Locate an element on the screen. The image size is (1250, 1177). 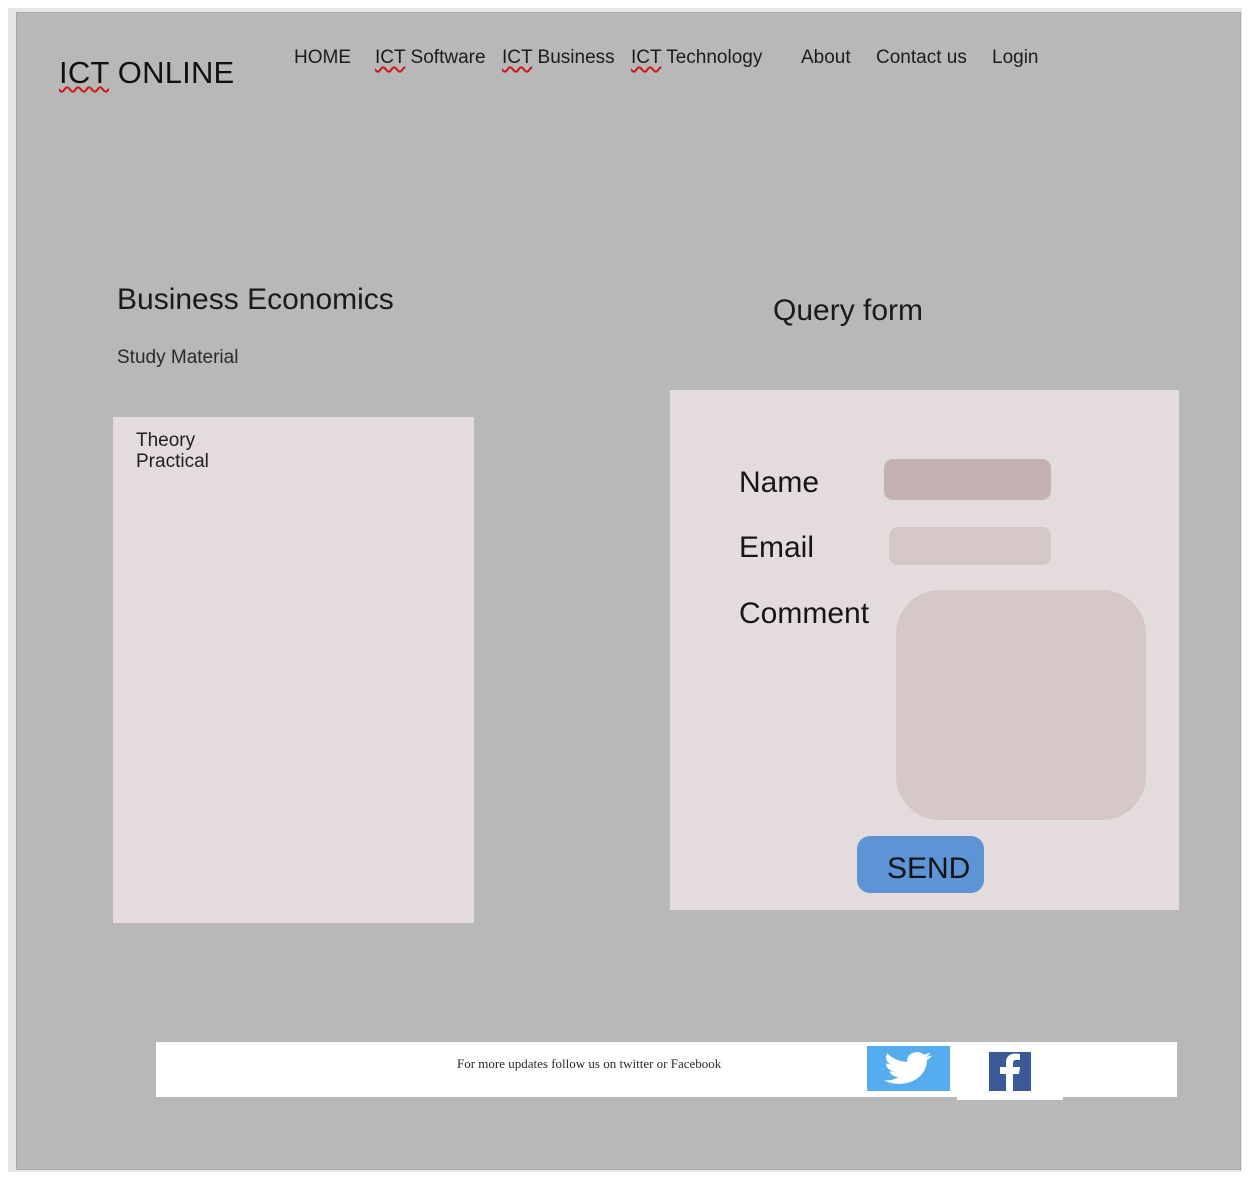
email-label: Email is located at coordinates (777, 547).